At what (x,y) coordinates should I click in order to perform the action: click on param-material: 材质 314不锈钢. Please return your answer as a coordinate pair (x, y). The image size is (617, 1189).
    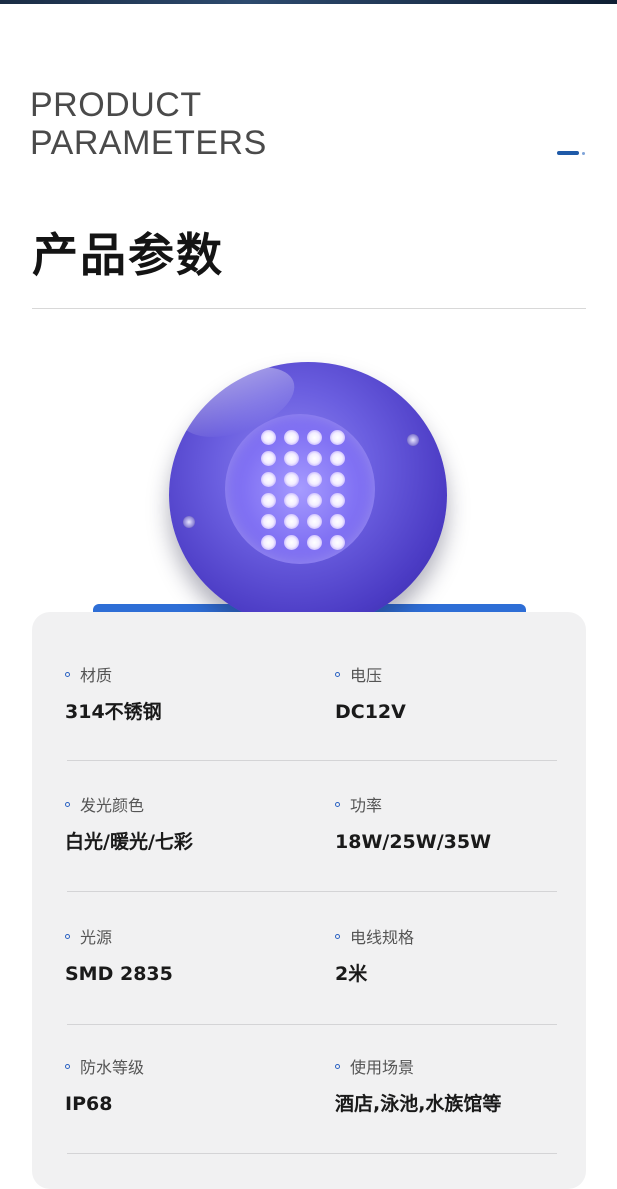
    Looking at the image, I should click on (113, 694).